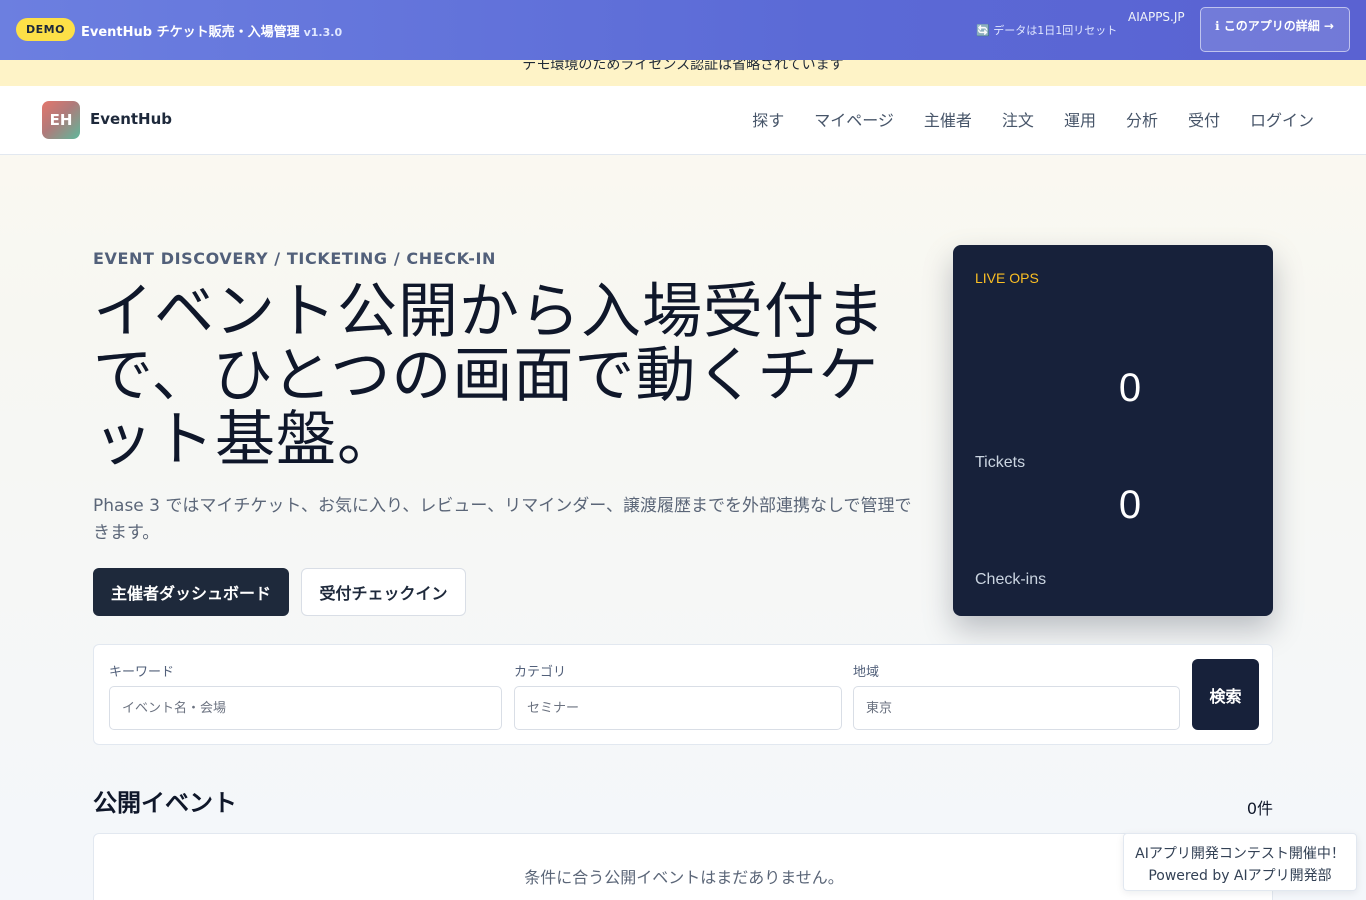 This screenshot has height=900, width=1366. I want to click on keyword-label: キーワード, so click(142, 672).